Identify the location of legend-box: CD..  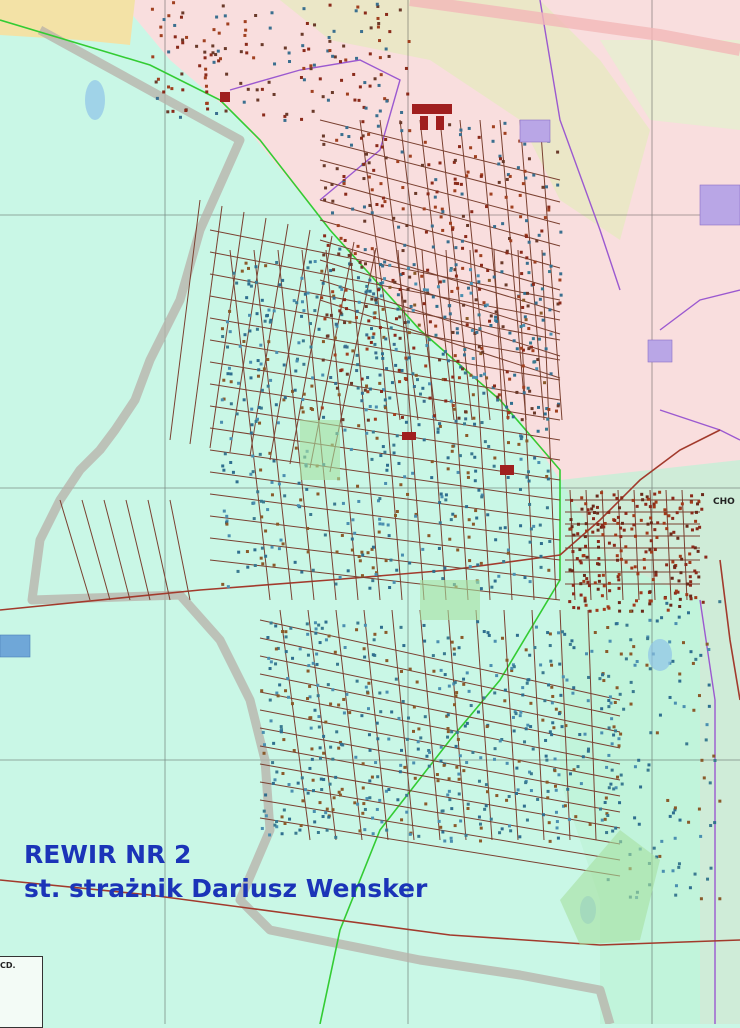
(21, 992).